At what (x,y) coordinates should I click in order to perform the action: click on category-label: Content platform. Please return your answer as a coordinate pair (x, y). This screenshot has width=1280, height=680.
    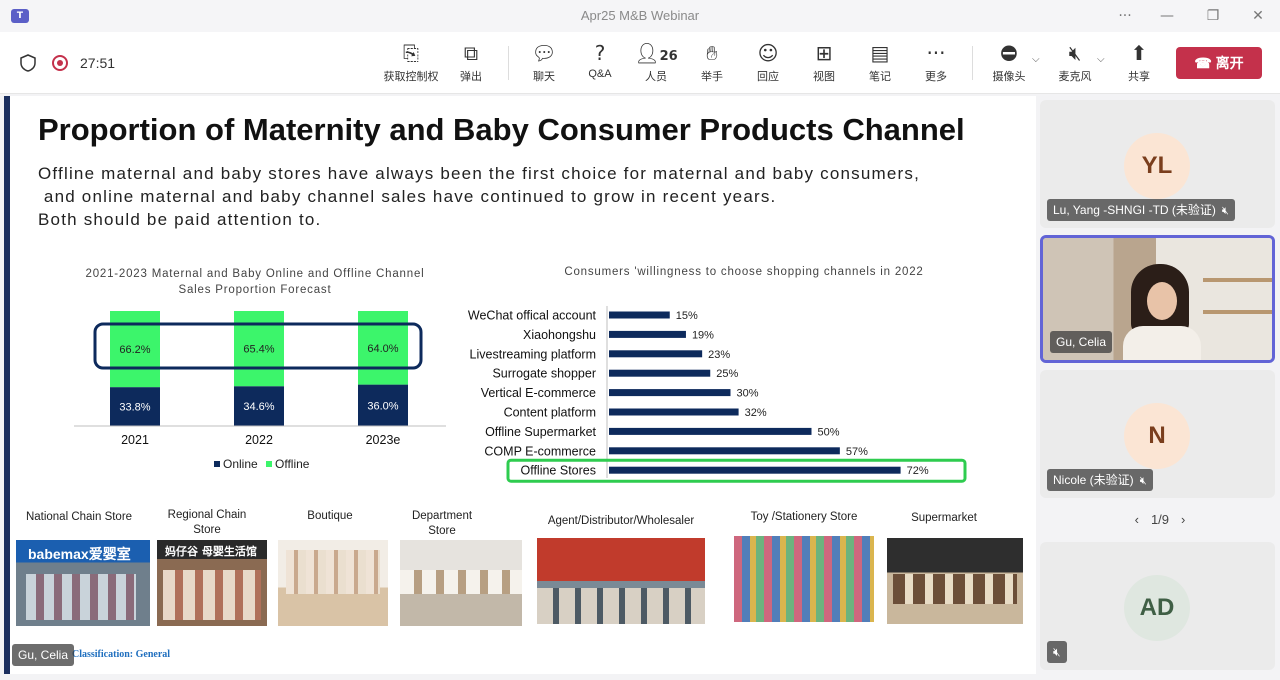
    Looking at the image, I should click on (550, 413).